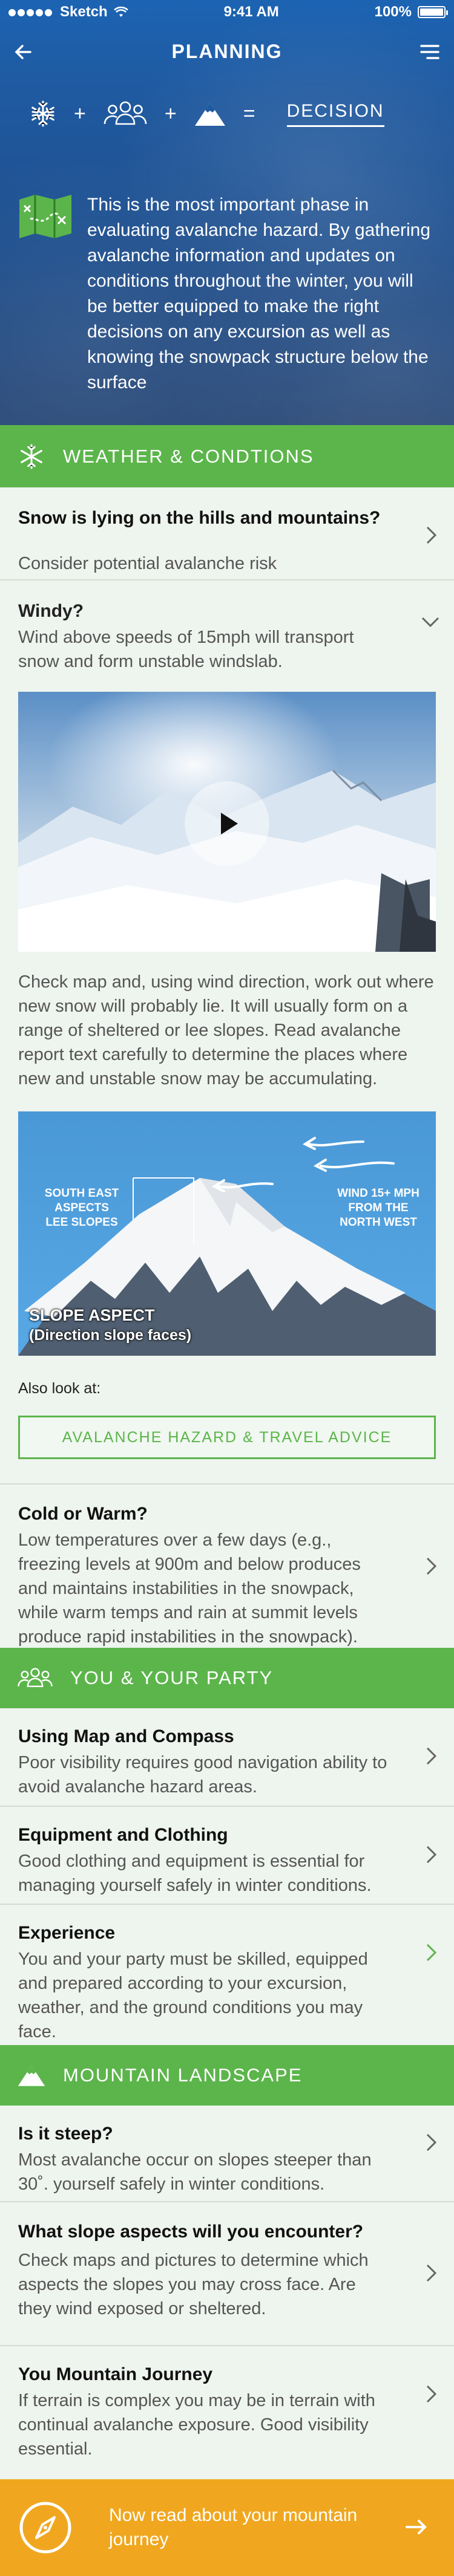 The height and width of the screenshot is (2576, 454). What do you see at coordinates (430, 623) in the screenshot?
I see `chevron-down-icon` at bounding box center [430, 623].